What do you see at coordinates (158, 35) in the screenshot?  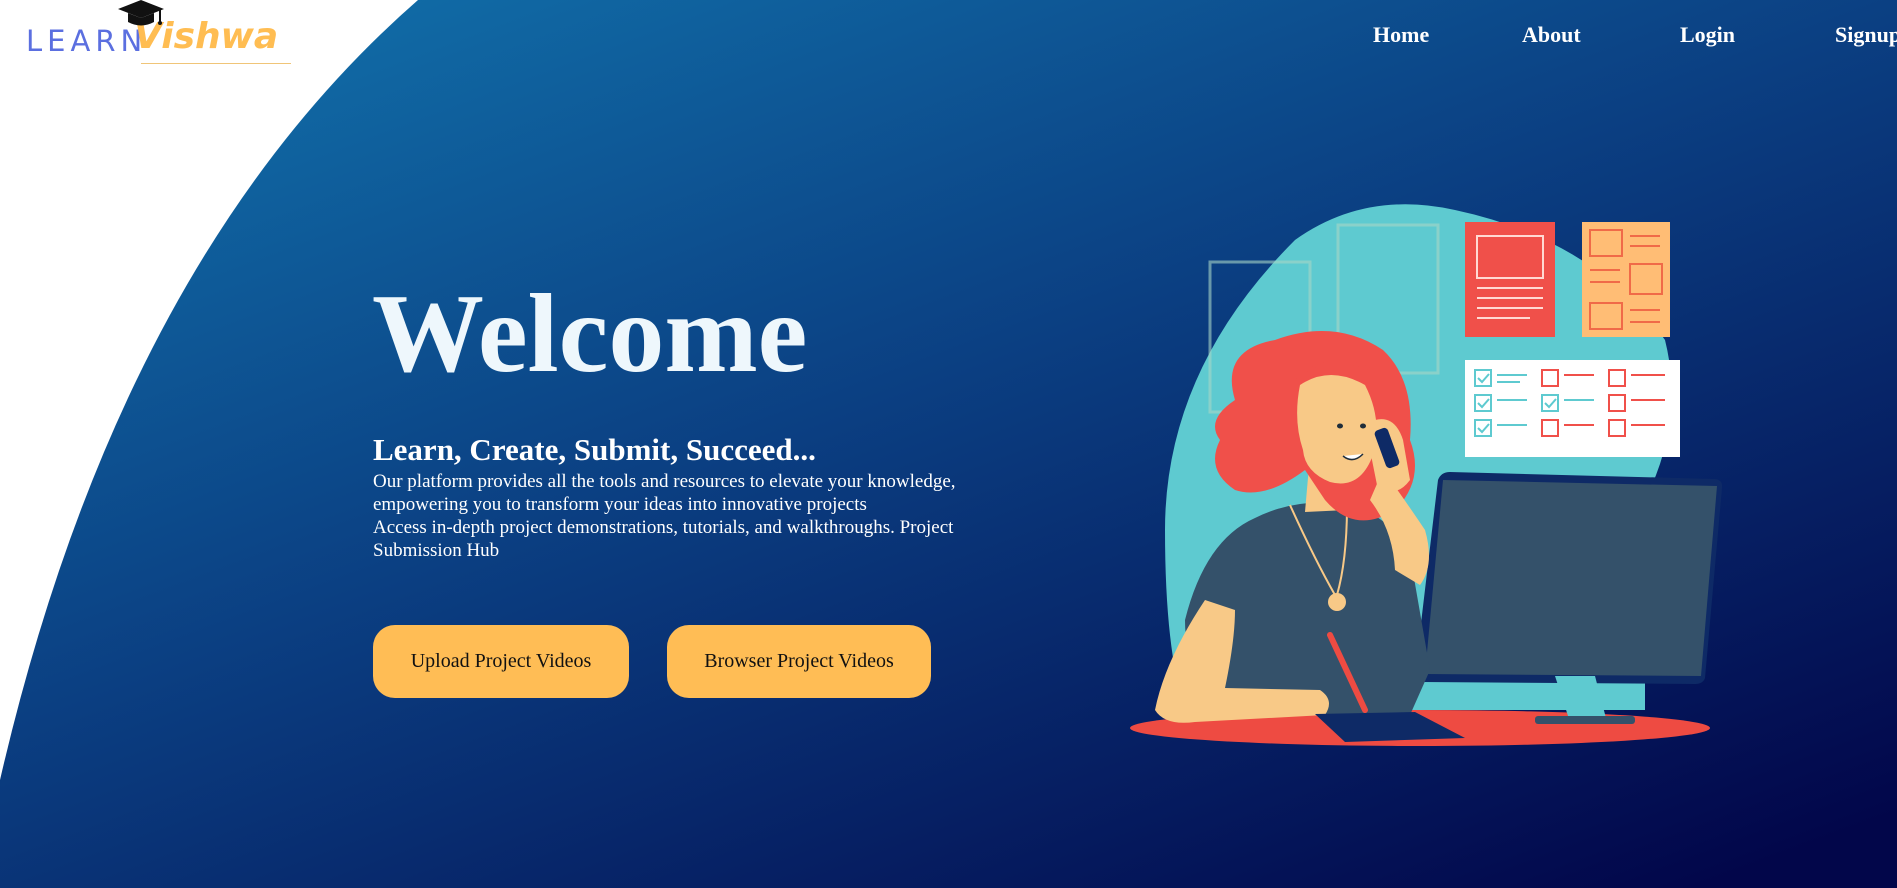 I see `site-logo: LEARN Vishwa` at bounding box center [158, 35].